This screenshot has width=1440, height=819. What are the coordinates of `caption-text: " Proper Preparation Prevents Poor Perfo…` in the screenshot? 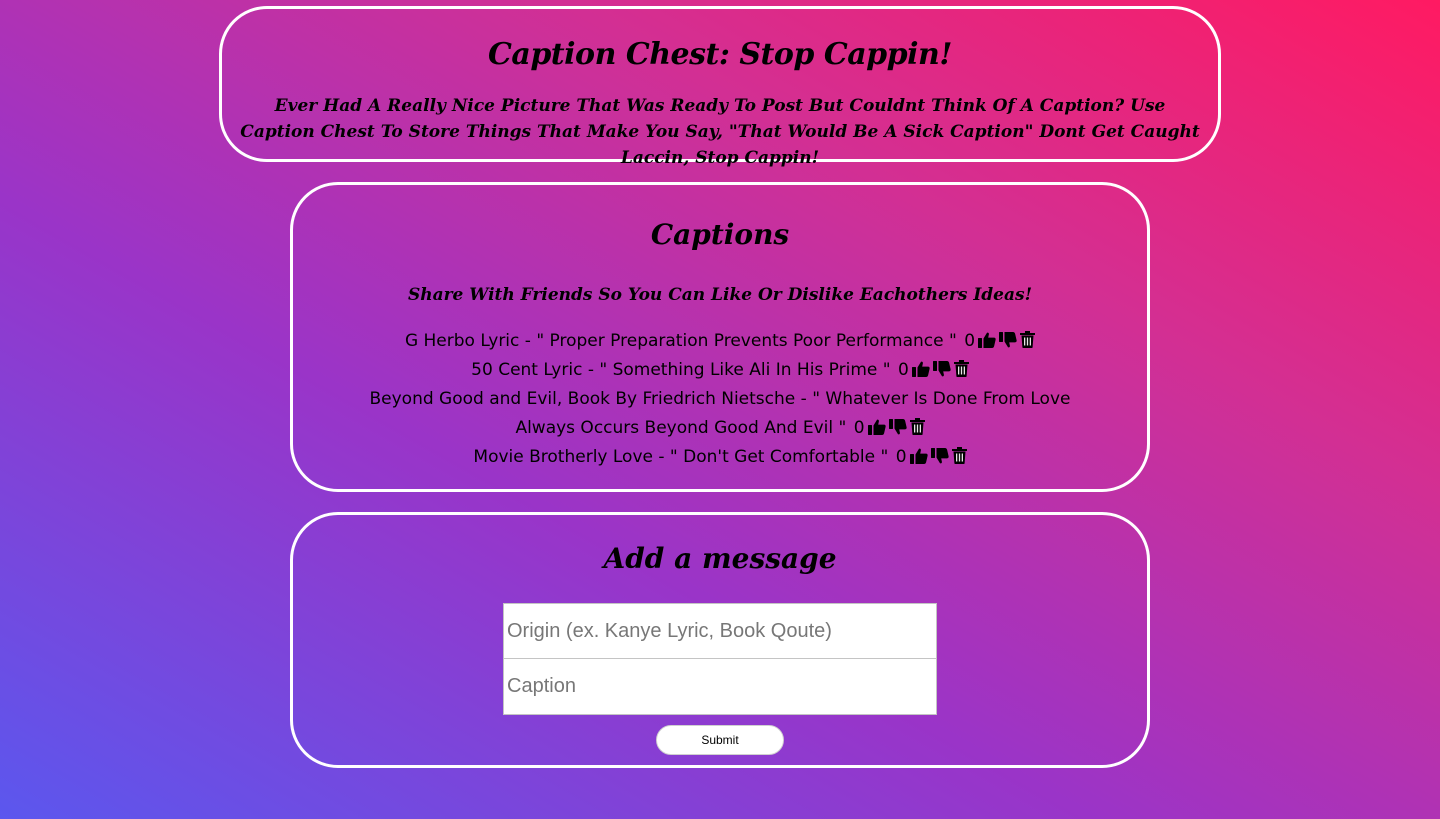 It's located at (746, 341).